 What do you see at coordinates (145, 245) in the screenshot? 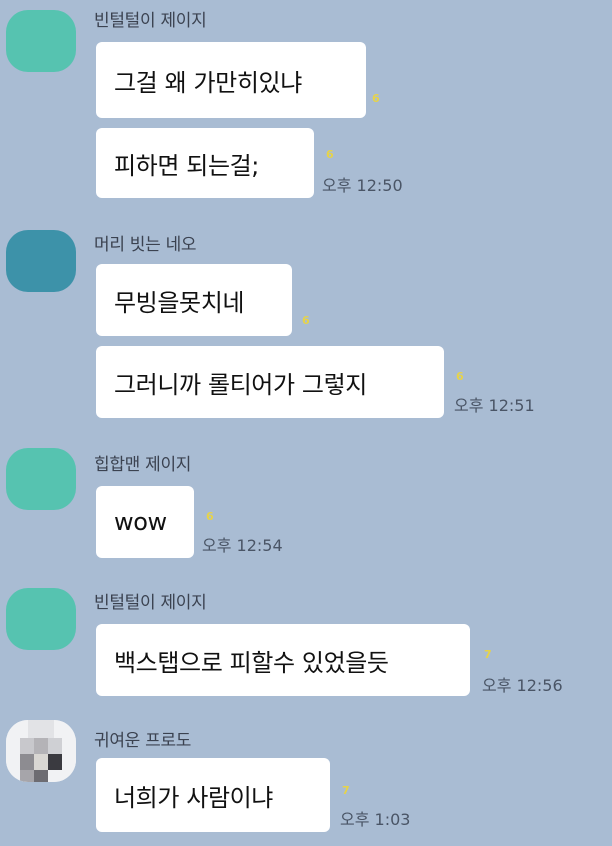
I see `sender-name: 머리 빗는 네오` at bounding box center [145, 245].